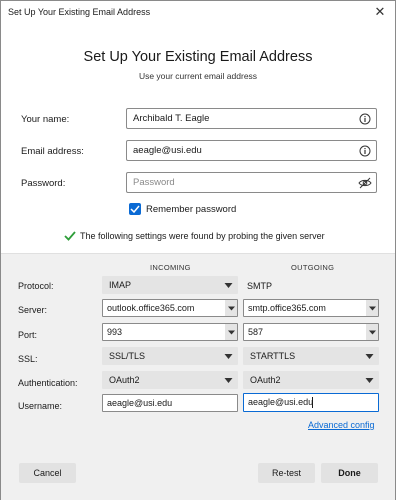 Image resolution: width=396 pixels, height=500 pixels. Describe the element at coordinates (286, 473) in the screenshot. I see `retest-button: Re-test` at that location.